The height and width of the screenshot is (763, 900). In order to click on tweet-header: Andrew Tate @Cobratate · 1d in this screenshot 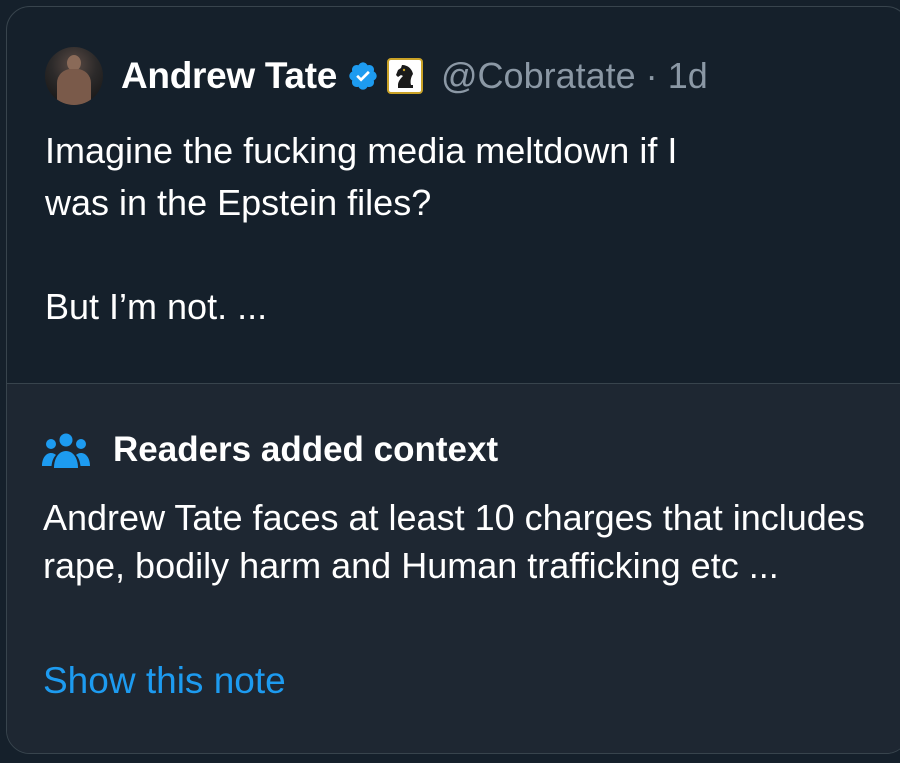, I will do `click(376, 76)`.